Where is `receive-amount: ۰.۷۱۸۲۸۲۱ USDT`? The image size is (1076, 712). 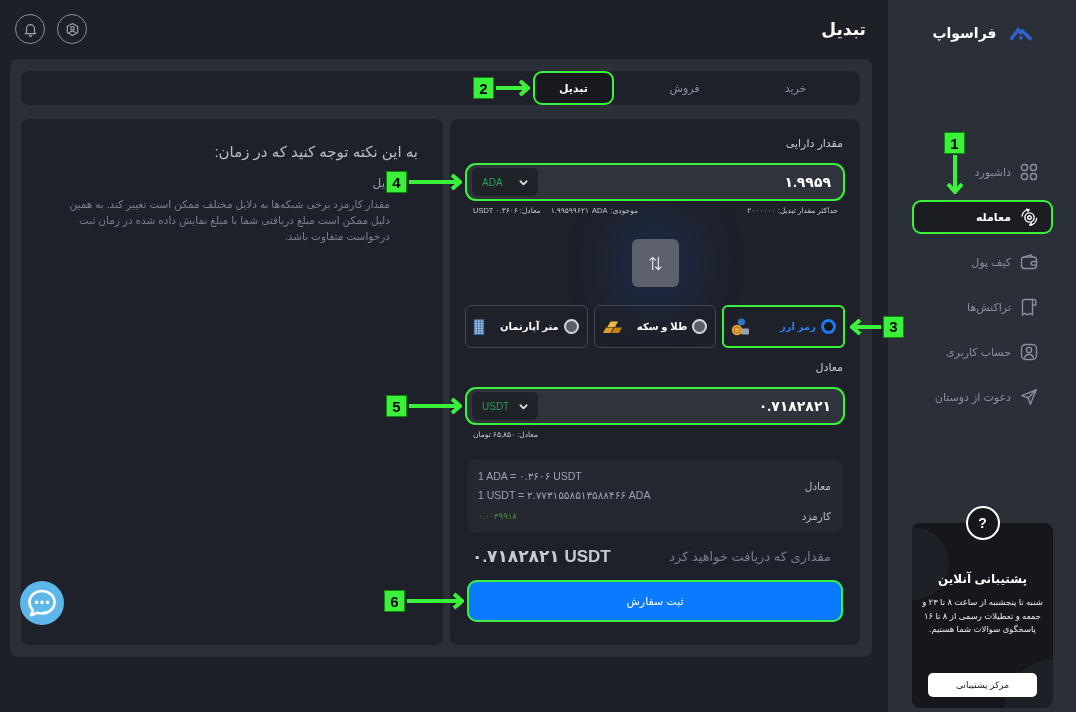 receive-amount: ۰.۷۱۸۲۸۲۱ USDT is located at coordinates (541, 556).